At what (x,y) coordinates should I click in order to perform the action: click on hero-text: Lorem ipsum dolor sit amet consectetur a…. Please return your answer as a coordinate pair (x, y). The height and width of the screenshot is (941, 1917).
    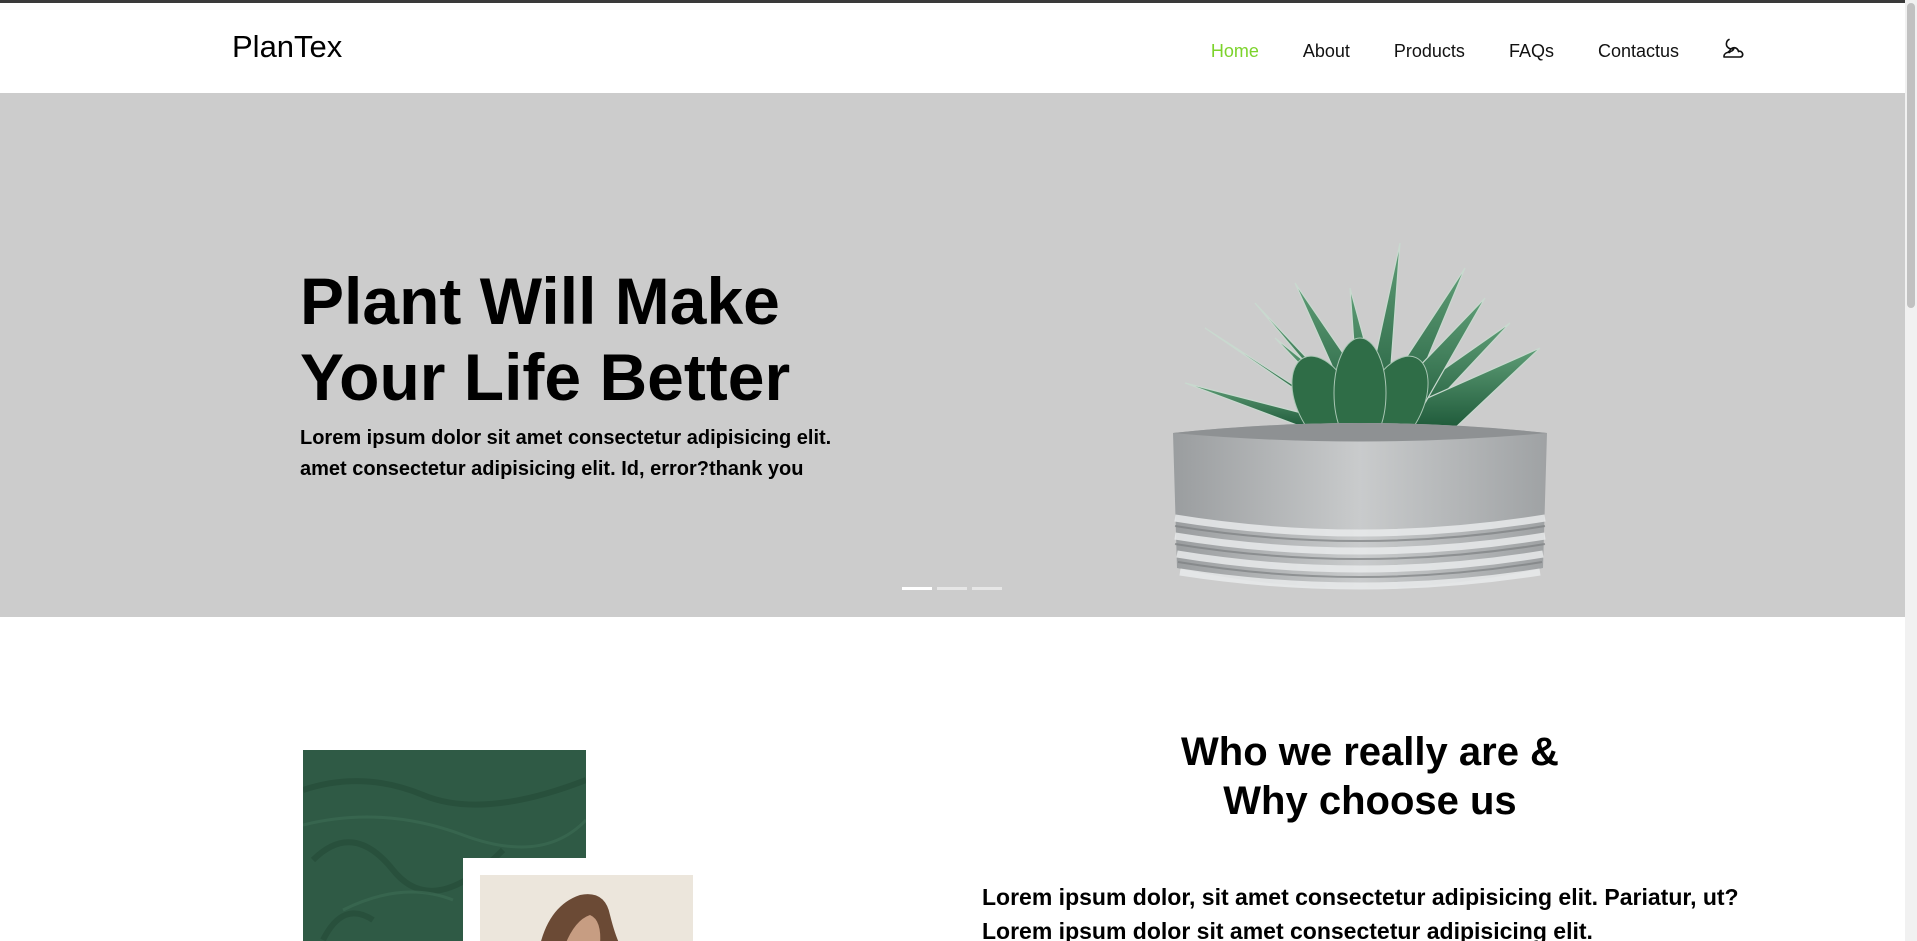
    Looking at the image, I should click on (600, 454).